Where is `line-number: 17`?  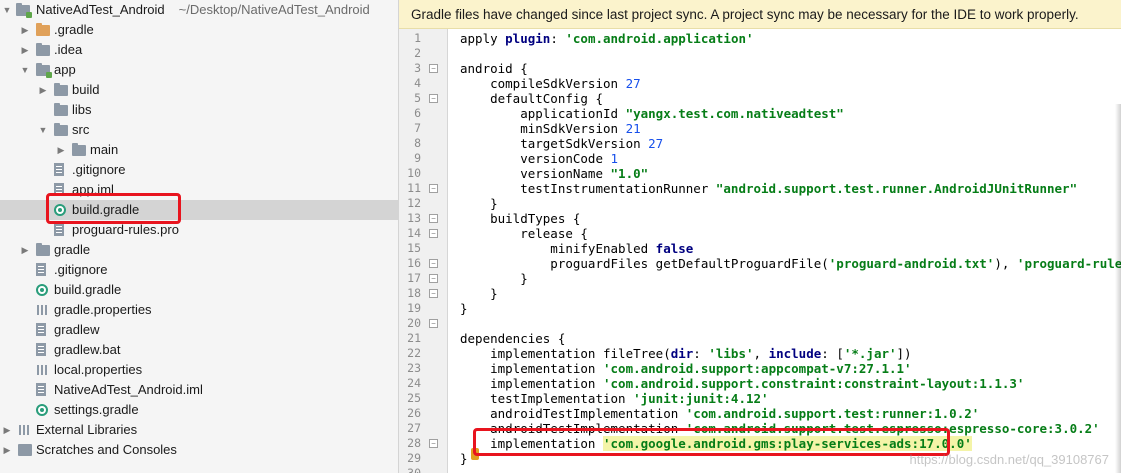
line-number: 17 is located at coordinates (414, 278).